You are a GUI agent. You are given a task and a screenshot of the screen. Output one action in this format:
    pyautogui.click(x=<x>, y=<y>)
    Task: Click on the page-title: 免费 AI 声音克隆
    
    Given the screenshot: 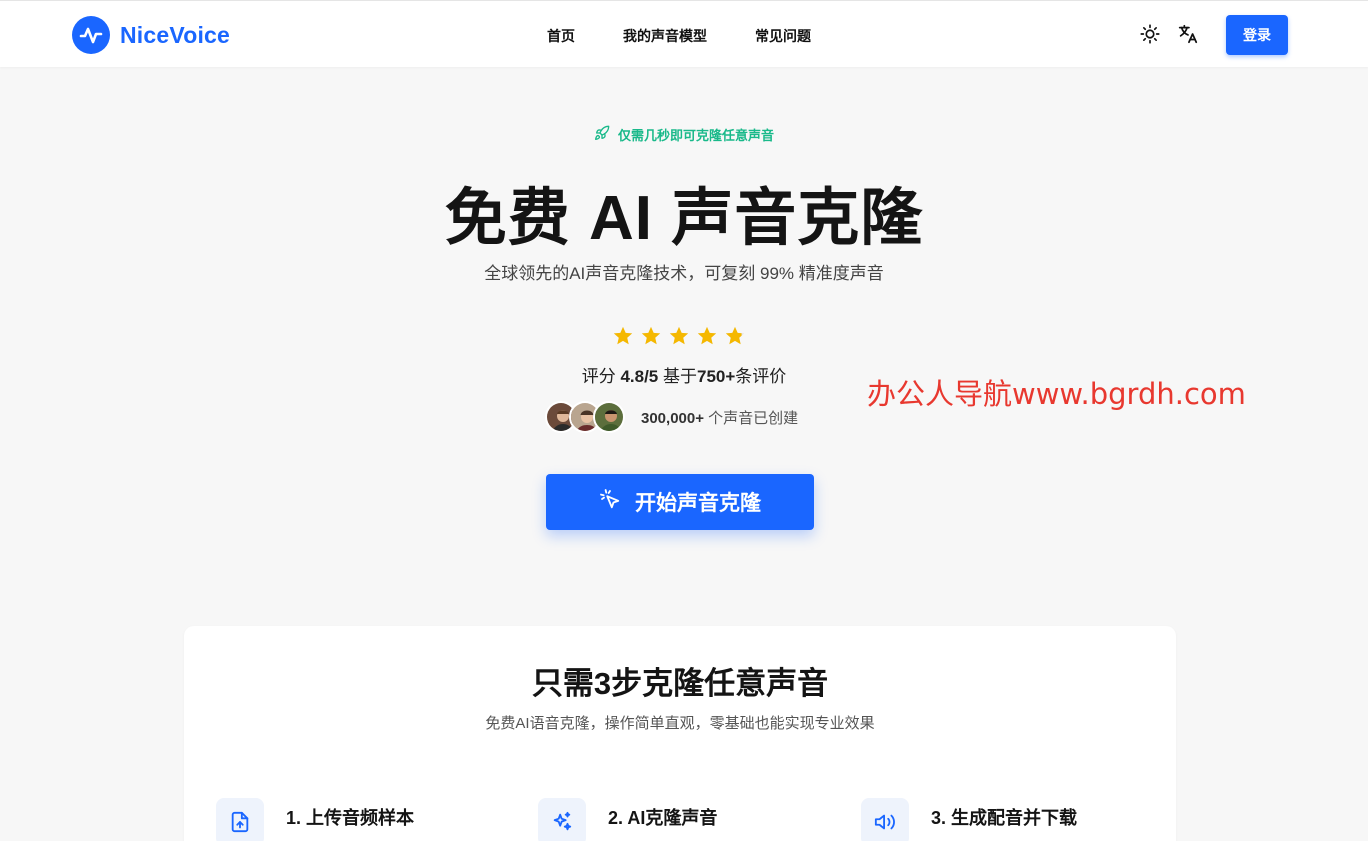 What is the action you would take?
    pyautogui.click(x=684, y=218)
    